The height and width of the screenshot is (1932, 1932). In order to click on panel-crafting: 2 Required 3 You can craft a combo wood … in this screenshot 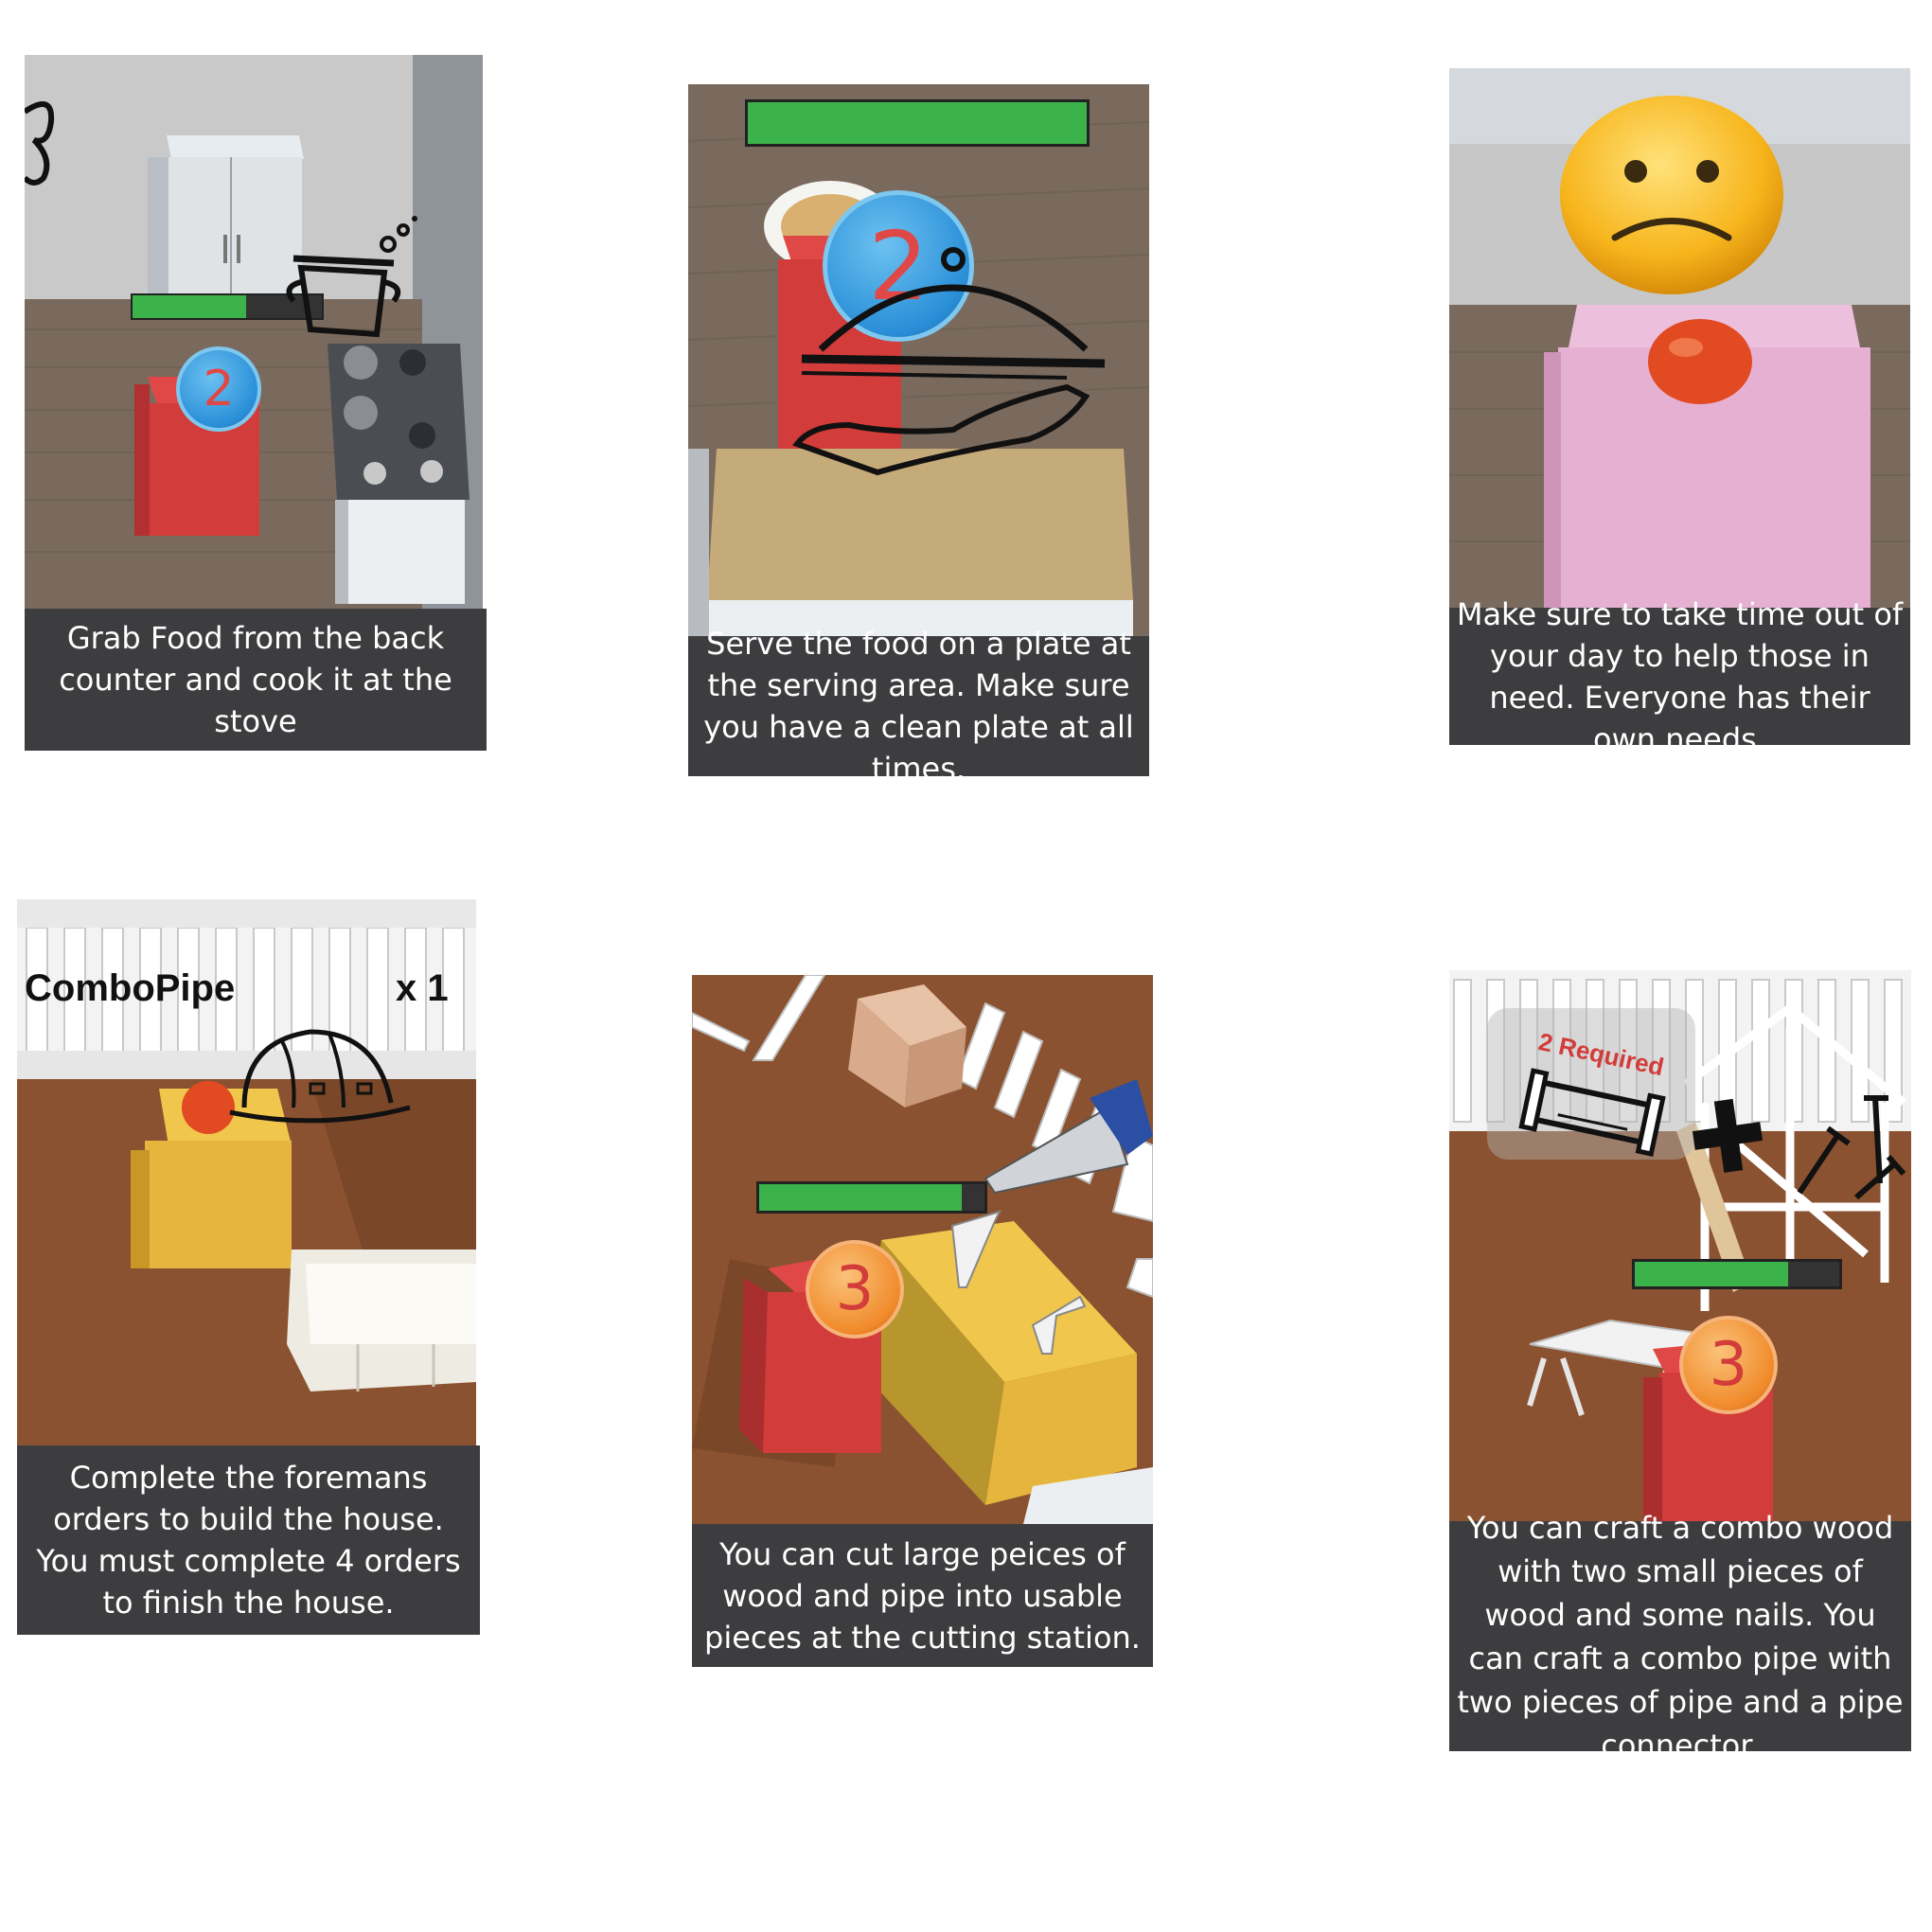, I will do `click(1680, 1367)`.